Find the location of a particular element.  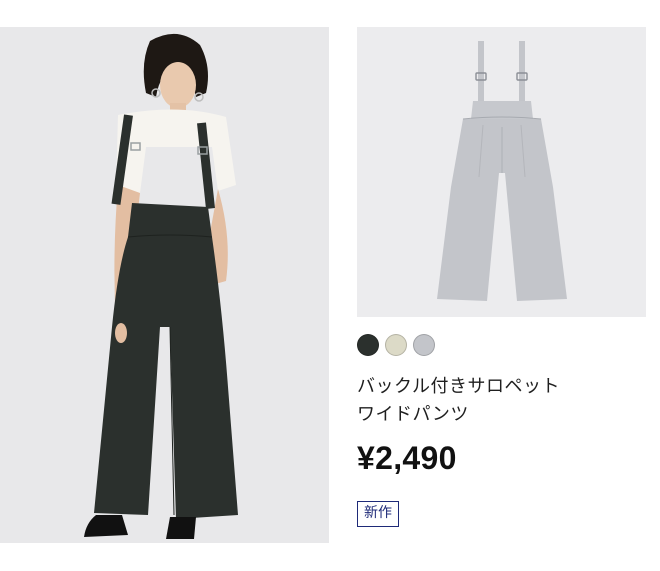

color-swatches is located at coordinates (396, 345).